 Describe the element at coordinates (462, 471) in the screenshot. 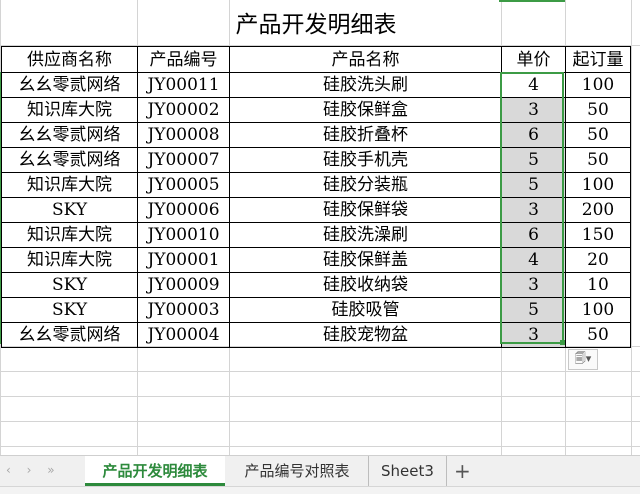

I see `add-sheet-button: +` at that location.